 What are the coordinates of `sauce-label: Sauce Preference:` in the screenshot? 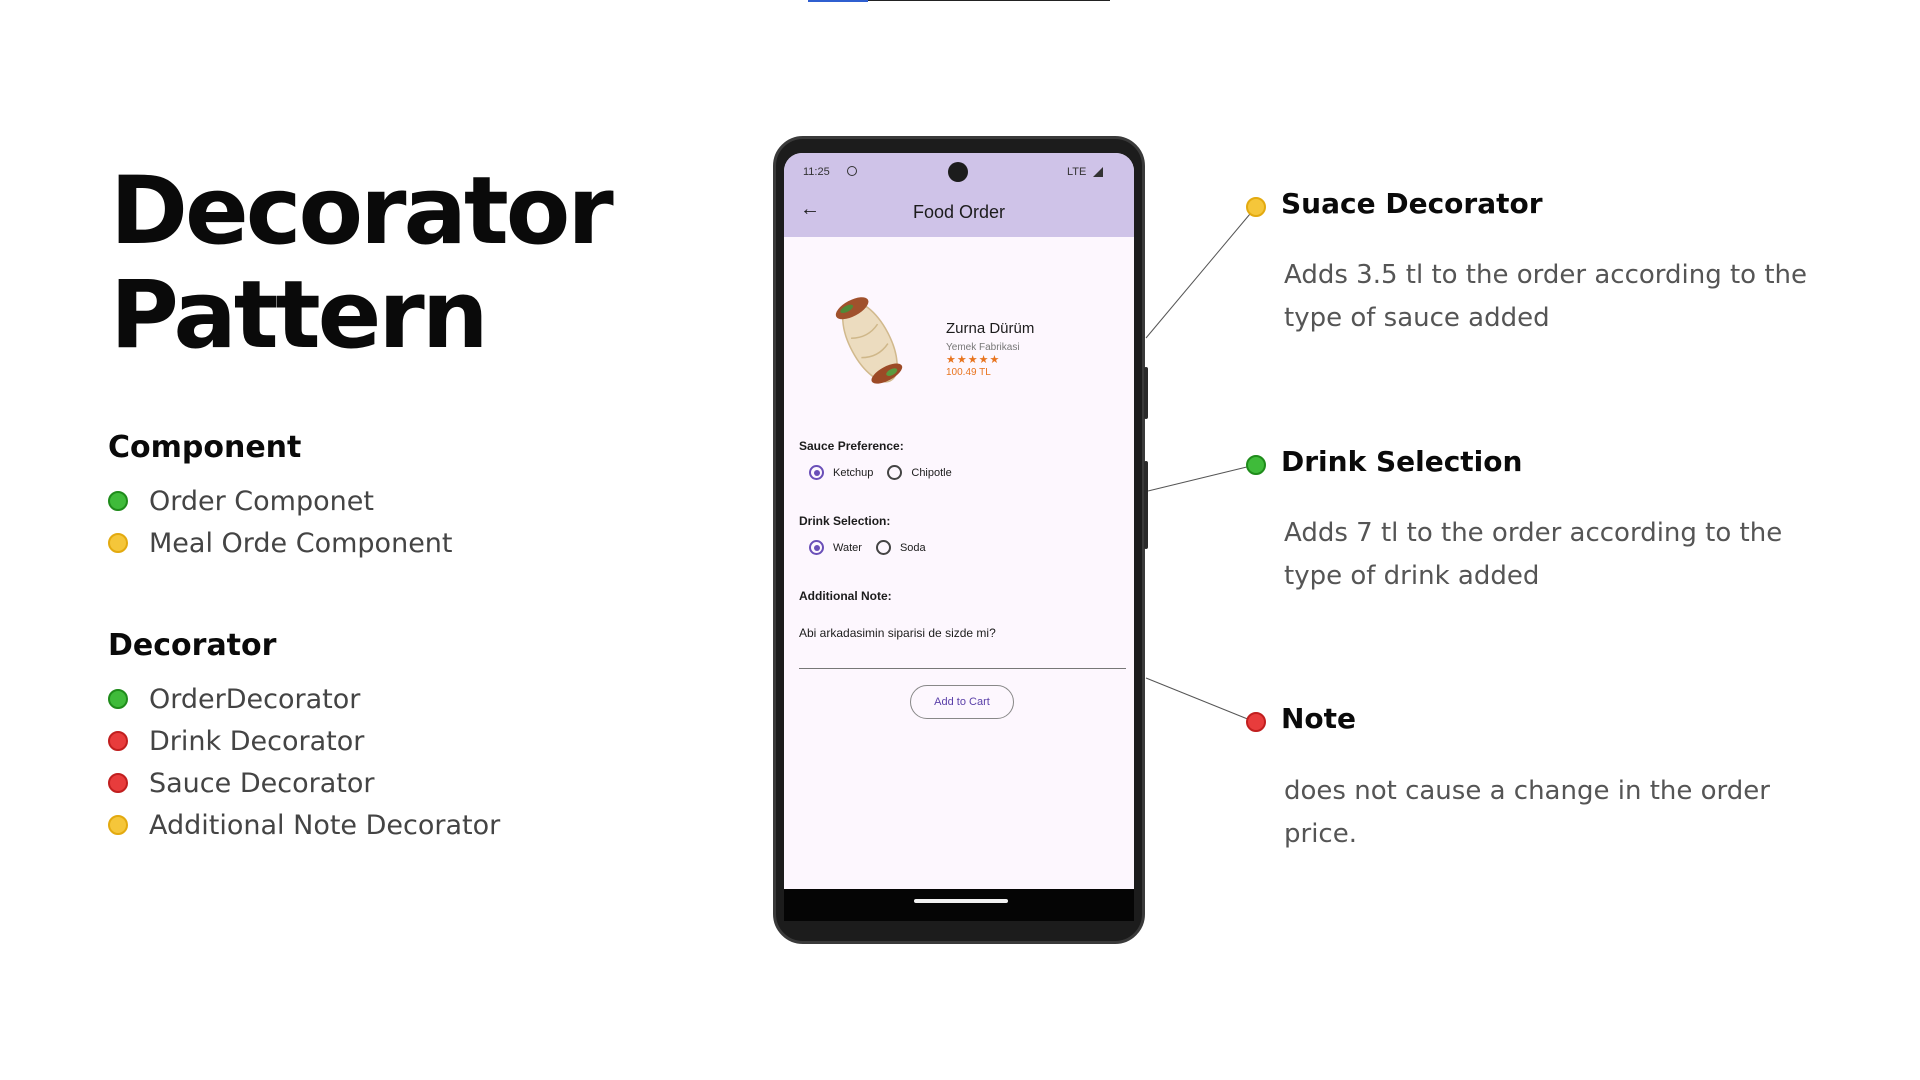 It's located at (851, 446).